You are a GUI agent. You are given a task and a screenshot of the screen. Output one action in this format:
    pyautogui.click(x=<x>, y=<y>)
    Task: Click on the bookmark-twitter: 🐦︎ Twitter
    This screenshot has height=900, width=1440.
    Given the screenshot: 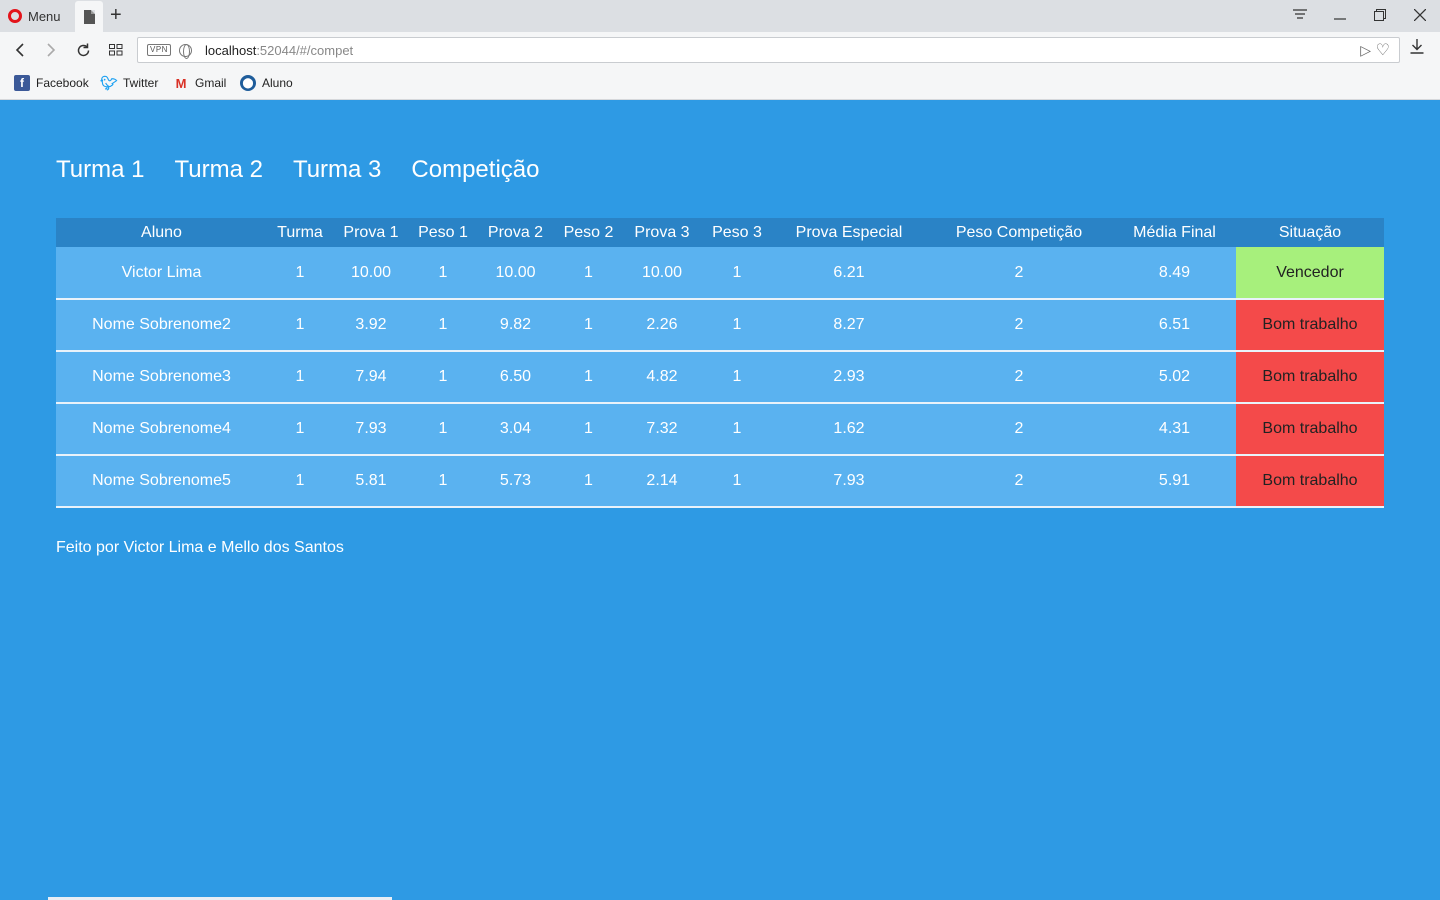 What is the action you would take?
    pyautogui.click(x=129, y=82)
    